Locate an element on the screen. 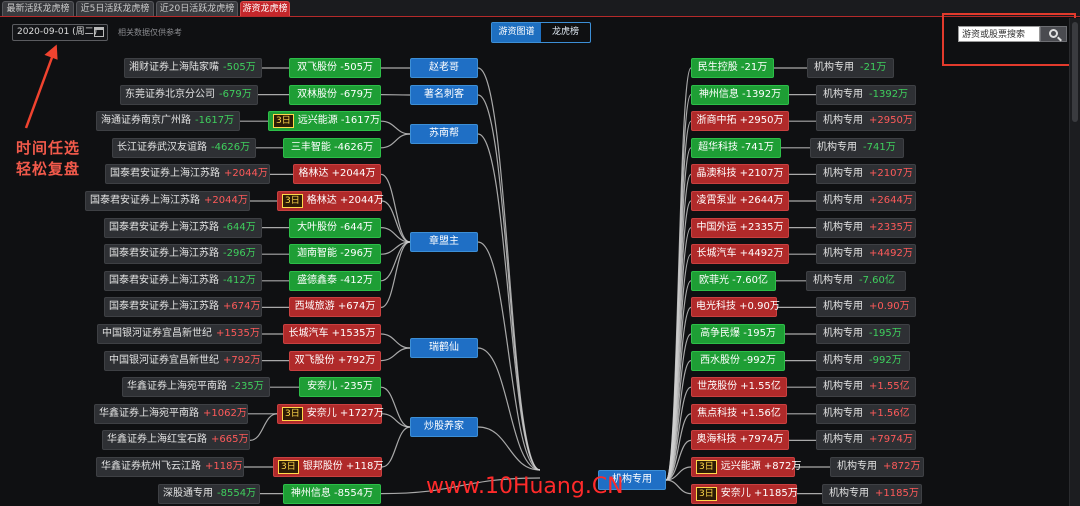  group-node: 章盟主 is located at coordinates (444, 242).